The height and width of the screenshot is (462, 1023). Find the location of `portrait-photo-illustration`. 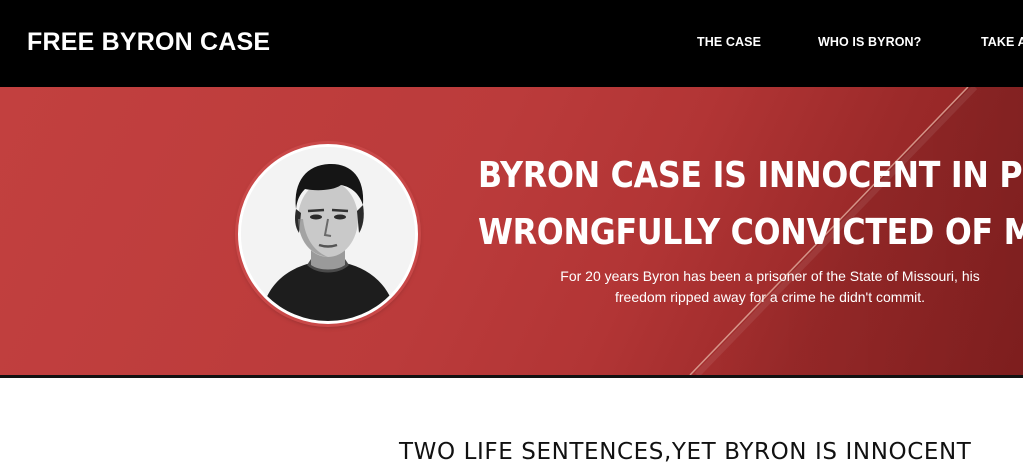

portrait-photo-illustration is located at coordinates (328, 234).